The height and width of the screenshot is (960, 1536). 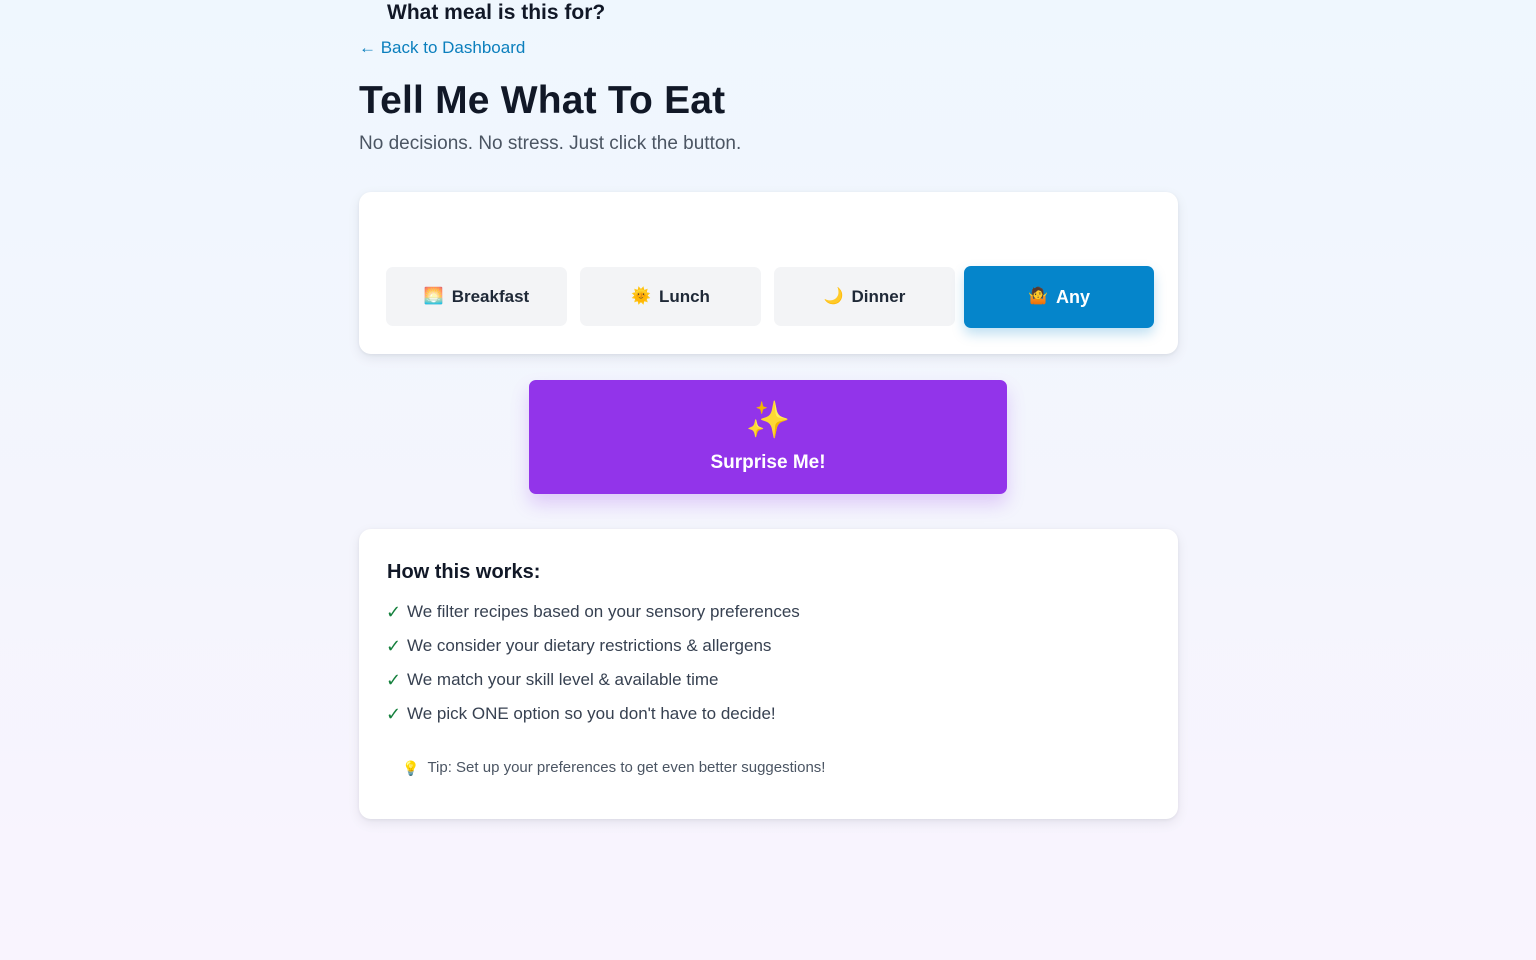 What do you see at coordinates (768, 419) in the screenshot?
I see `sparkles-icon: ✨` at bounding box center [768, 419].